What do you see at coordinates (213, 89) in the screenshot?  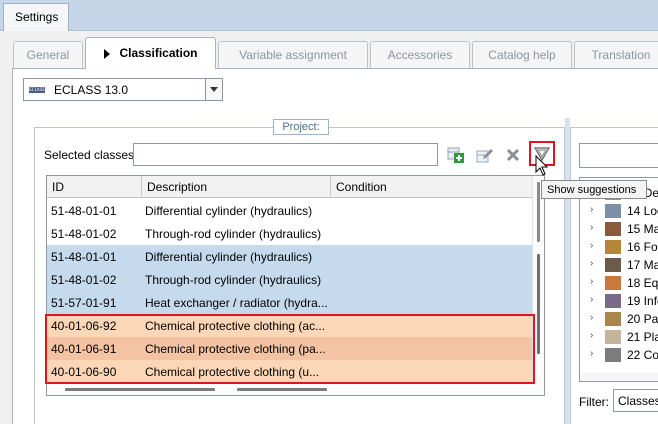 I see `chevron-down-icon` at bounding box center [213, 89].